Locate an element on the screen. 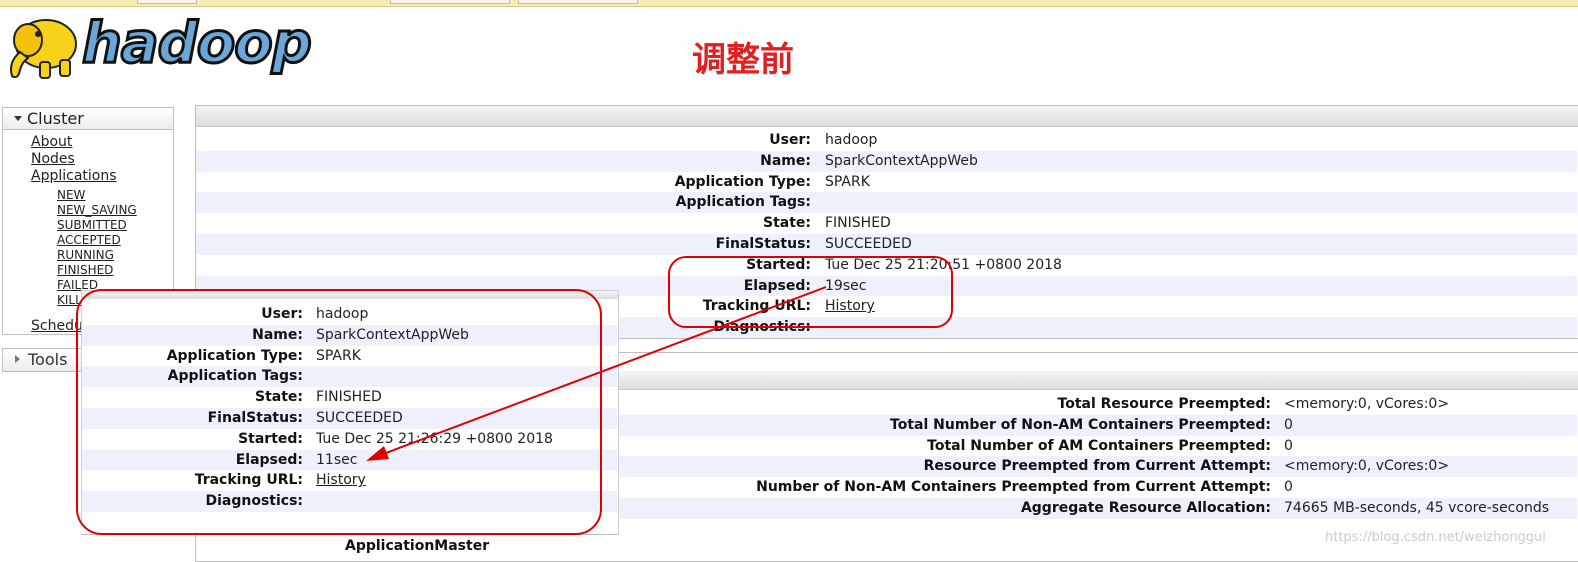 The height and width of the screenshot is (562, 1578). annotation-arrow is located at coordinates (596, 373).